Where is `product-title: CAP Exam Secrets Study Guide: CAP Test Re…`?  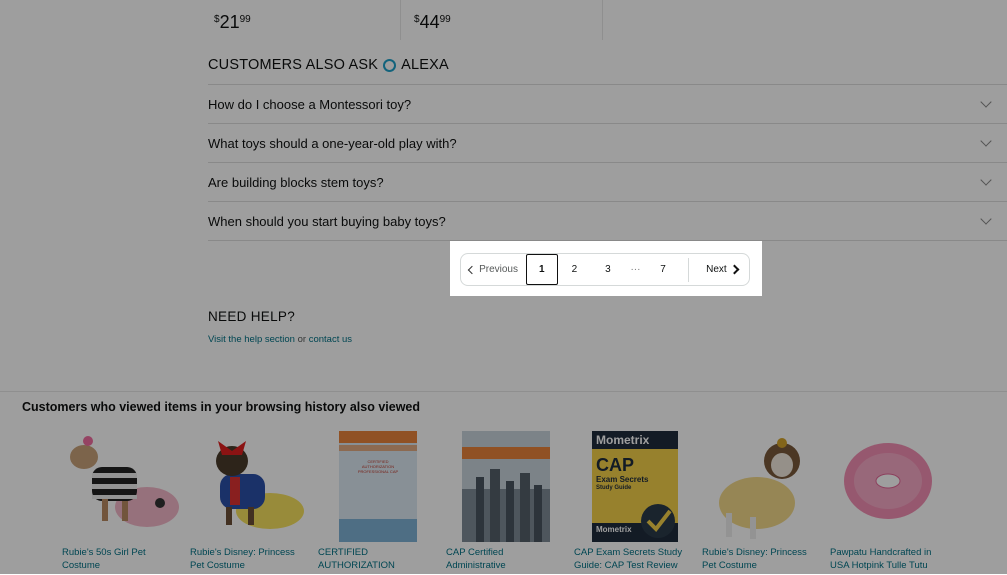
product-title: CAP Exam Secrets Study Guide: CAP Test Re… is located at coordinates (634, 559).